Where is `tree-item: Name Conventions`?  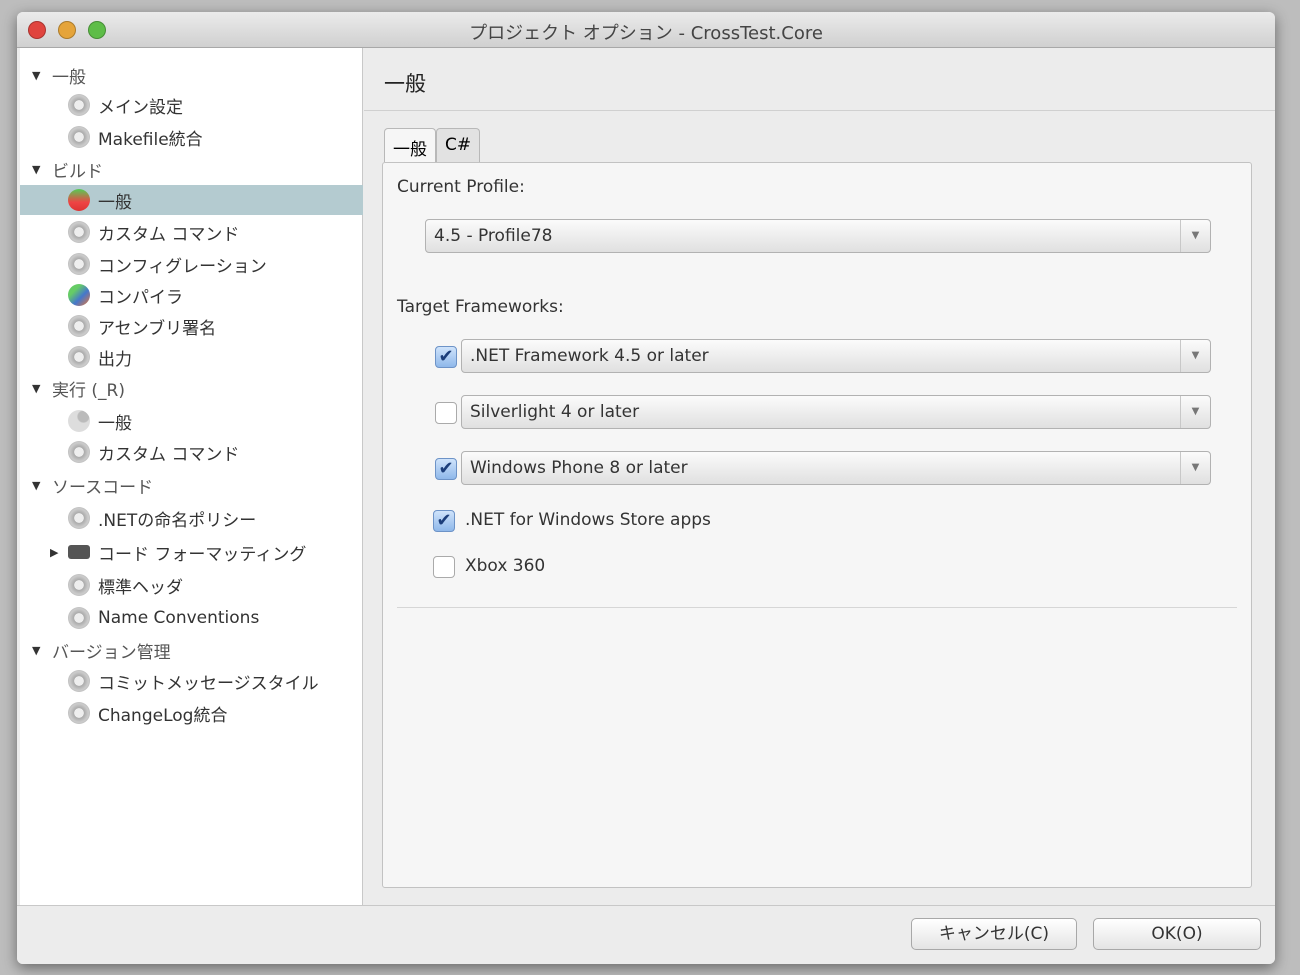 tree-item: Name Conventions is located at coordinates (191, 618).